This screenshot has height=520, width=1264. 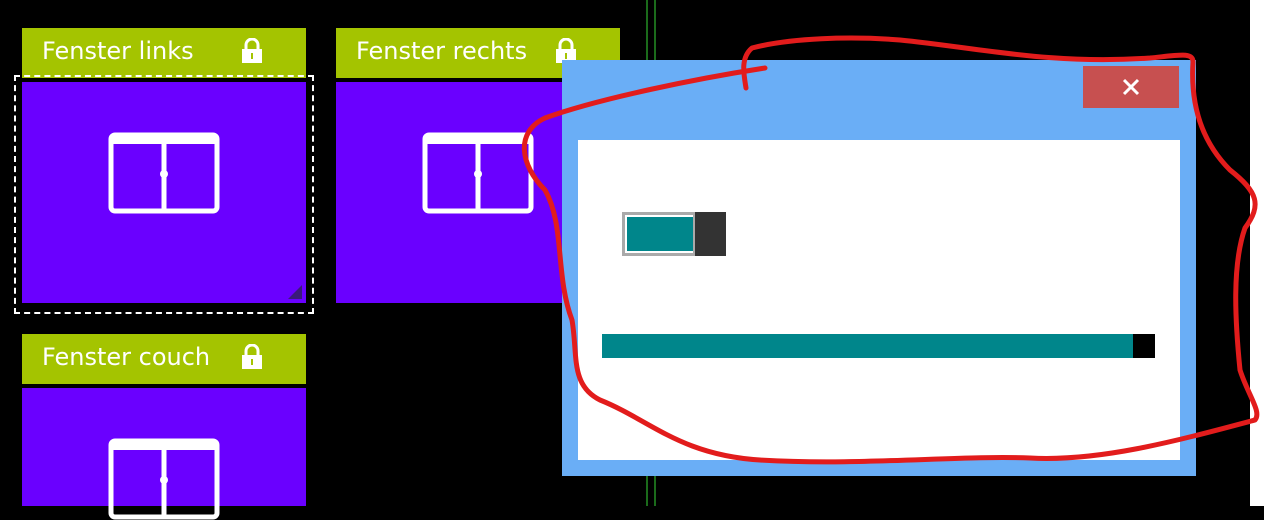 I want to click on tile-label: Fenster links, so click(x=118, y=51).